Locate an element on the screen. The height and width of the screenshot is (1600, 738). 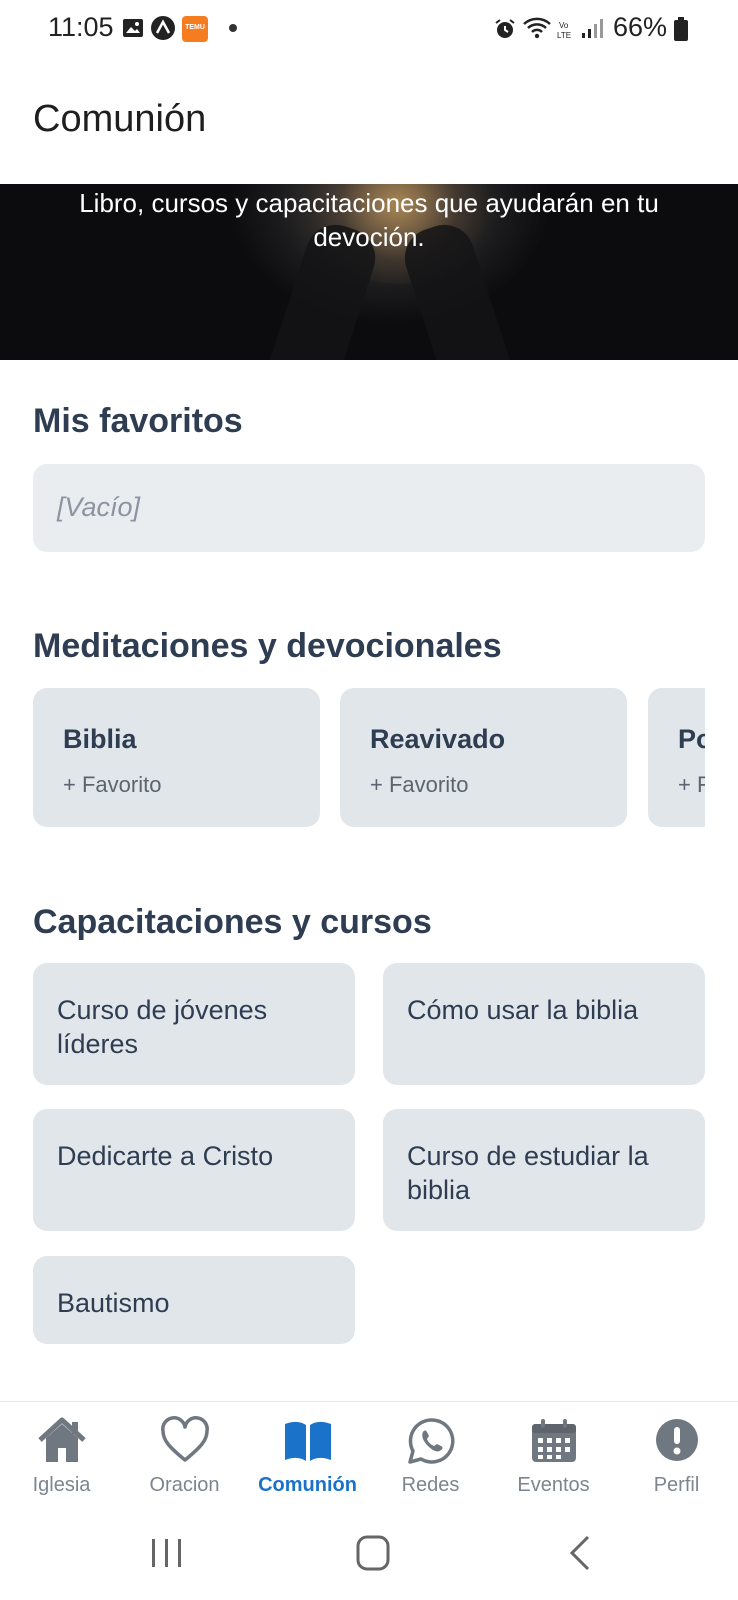
image-icon is located at coordinates (133, 28).